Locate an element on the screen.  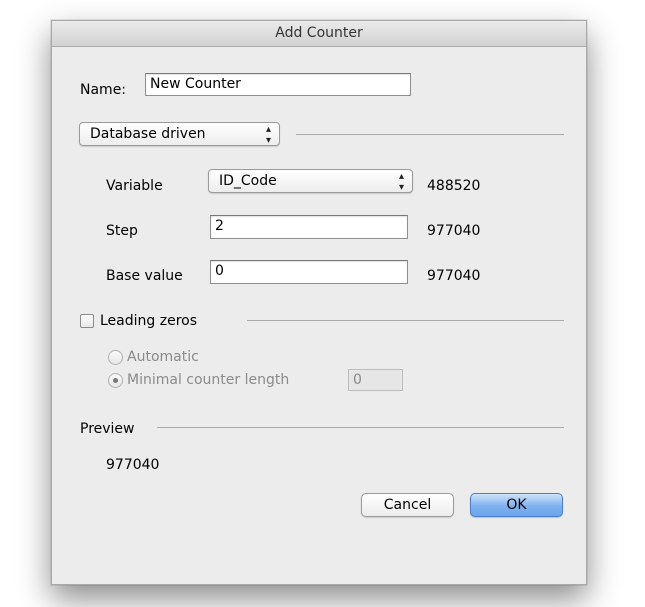
source-type-value: Database driven is located at coordinates (148, 134).